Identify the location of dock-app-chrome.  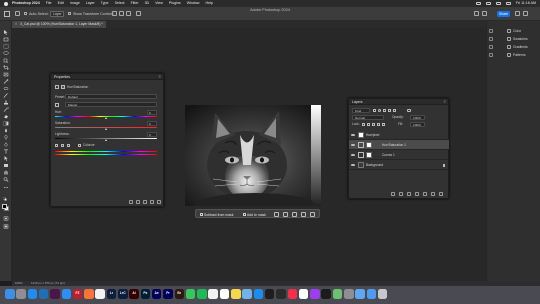
(100, 294).